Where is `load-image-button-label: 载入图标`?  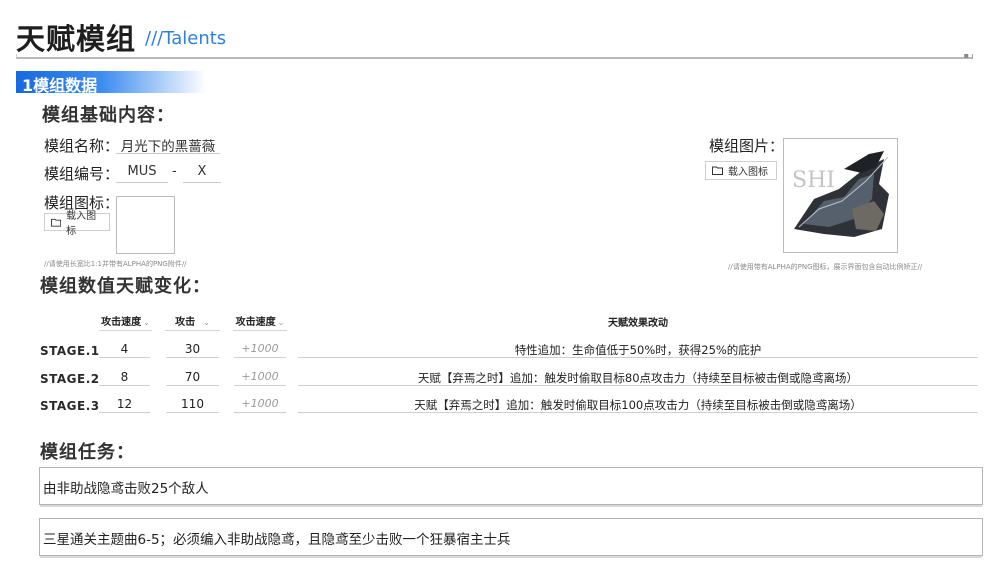
load-image-button-label: 载入图标 is located at coordinates (748, 172).